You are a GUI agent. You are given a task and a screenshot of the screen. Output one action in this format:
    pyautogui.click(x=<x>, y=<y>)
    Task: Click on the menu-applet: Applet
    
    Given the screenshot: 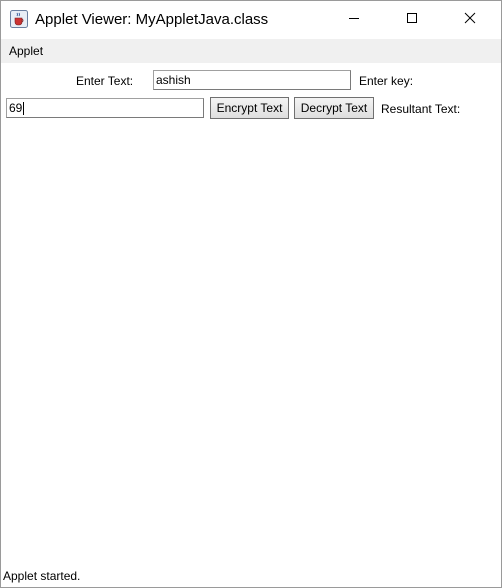 What is the action you would take?
    pyautogui.click(x=26, y=51)
    